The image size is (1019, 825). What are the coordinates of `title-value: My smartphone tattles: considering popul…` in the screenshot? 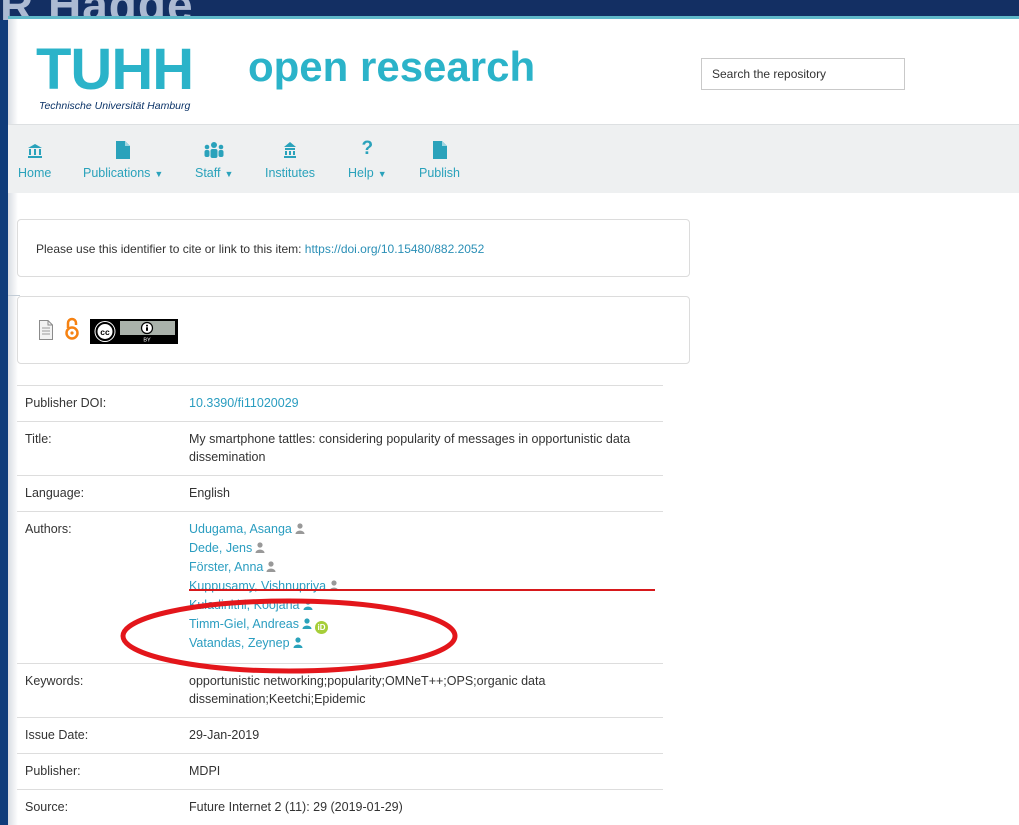 It's located at (422, 448).